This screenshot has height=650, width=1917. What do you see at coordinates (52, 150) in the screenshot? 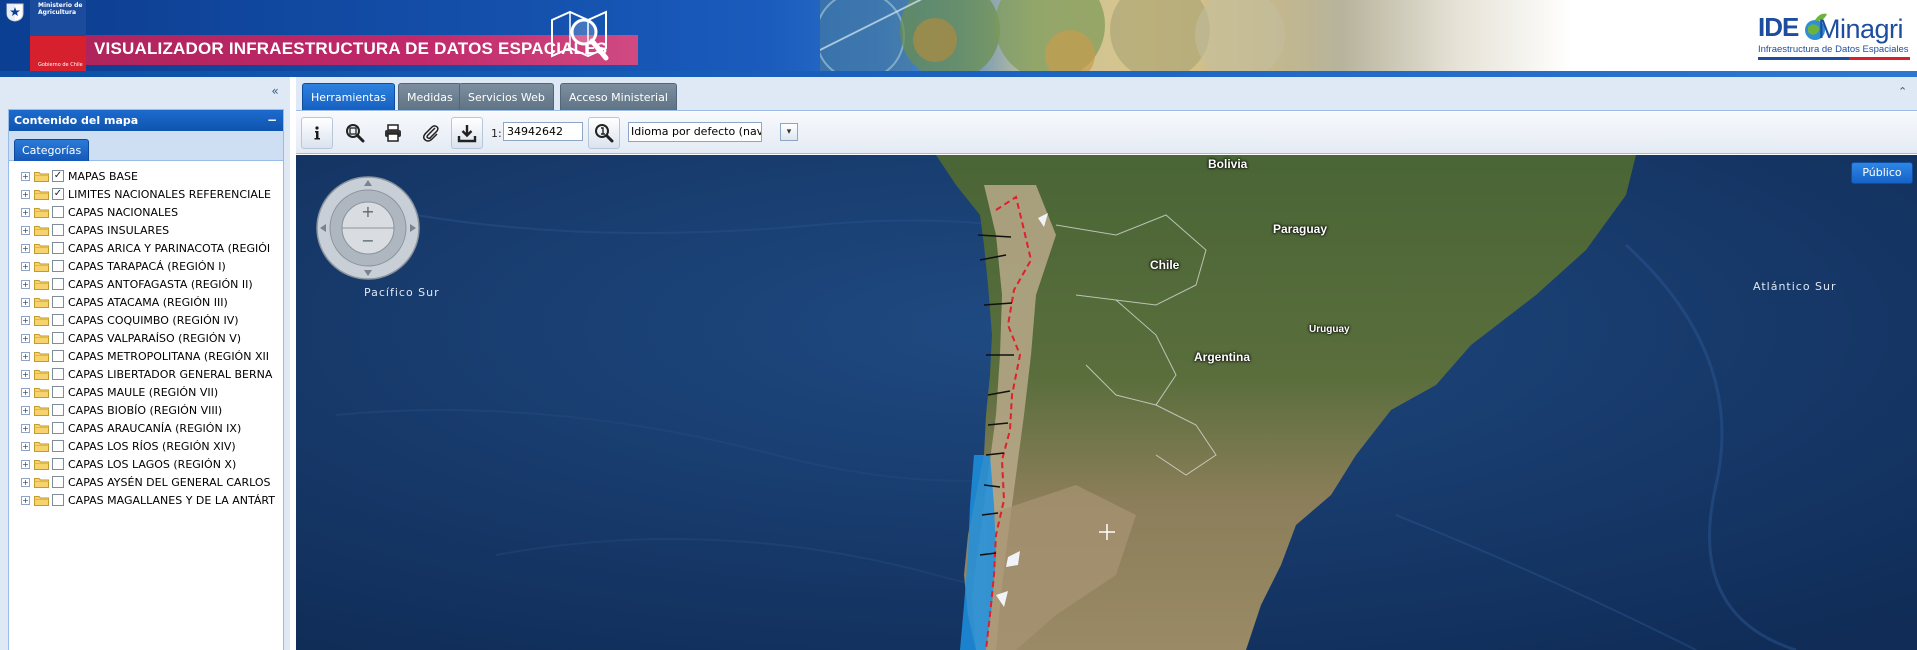
I see `tab-categorias: Categorías` at bounding box center [52, 150].